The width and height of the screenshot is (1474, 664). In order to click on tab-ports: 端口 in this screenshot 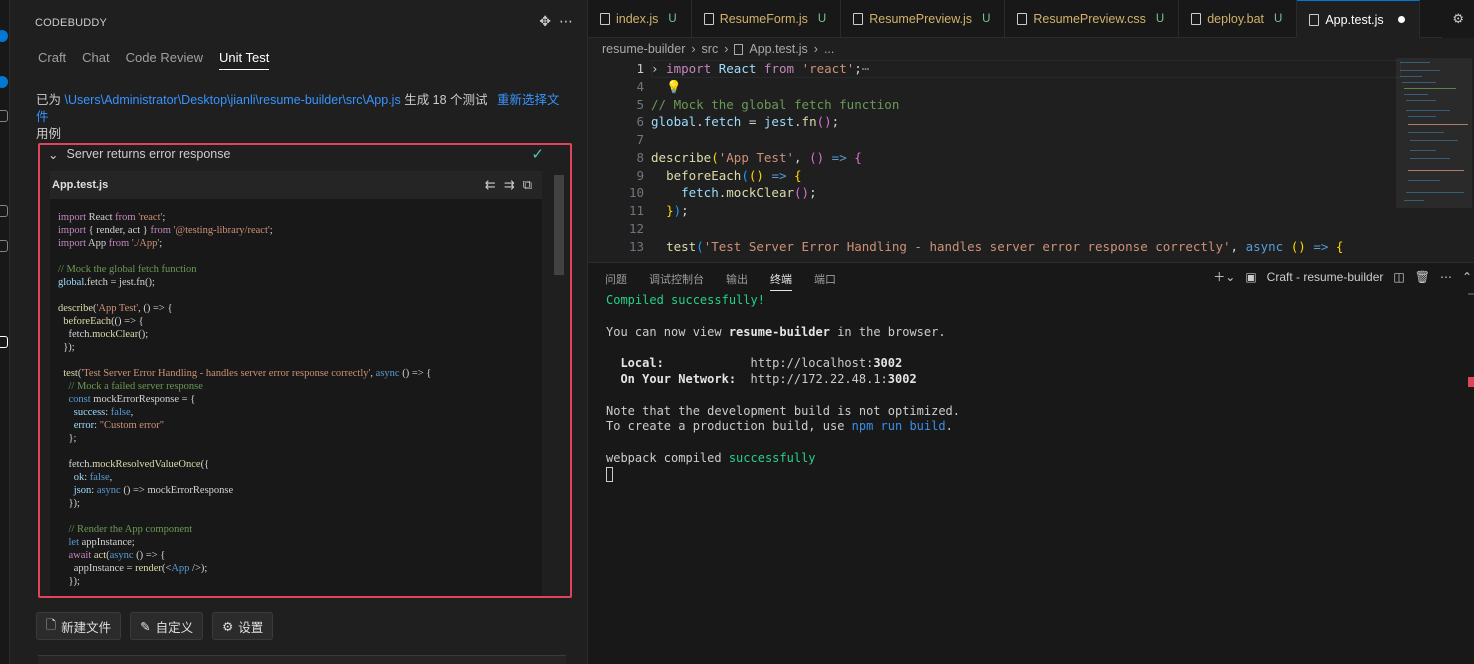, I will do `click(825, 281)`.